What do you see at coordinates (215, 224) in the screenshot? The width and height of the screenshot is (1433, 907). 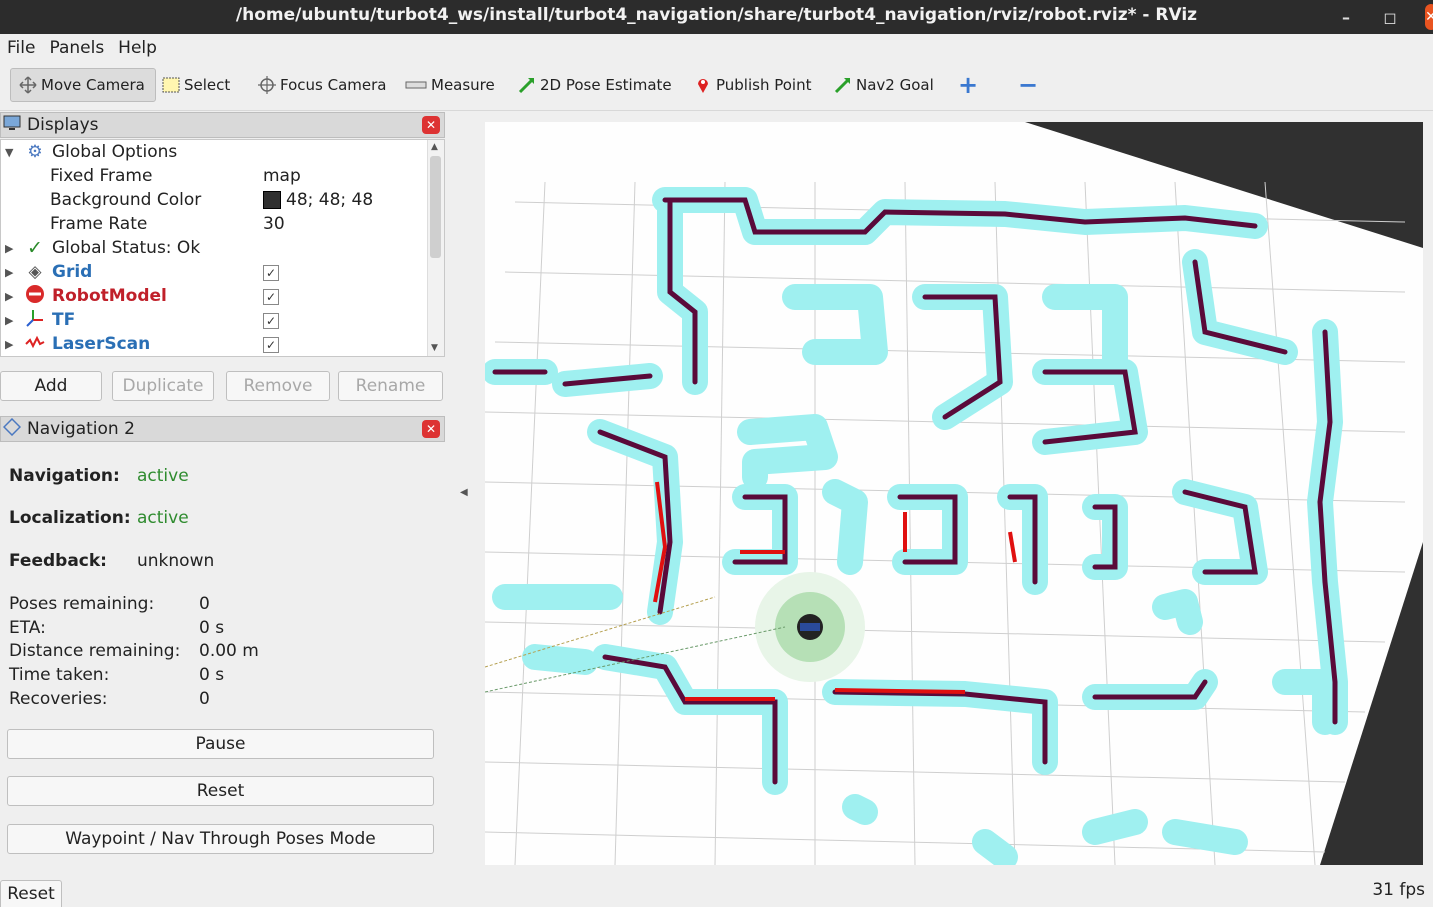 I see `tree-row-frame-rate: Frame Rate 30` at bounding box center [215, 224].